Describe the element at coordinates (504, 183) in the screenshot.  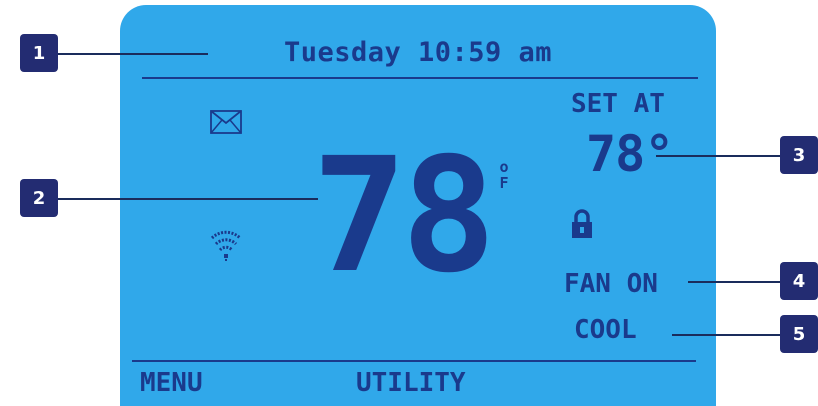
I see `unit-letter: F` at that location.